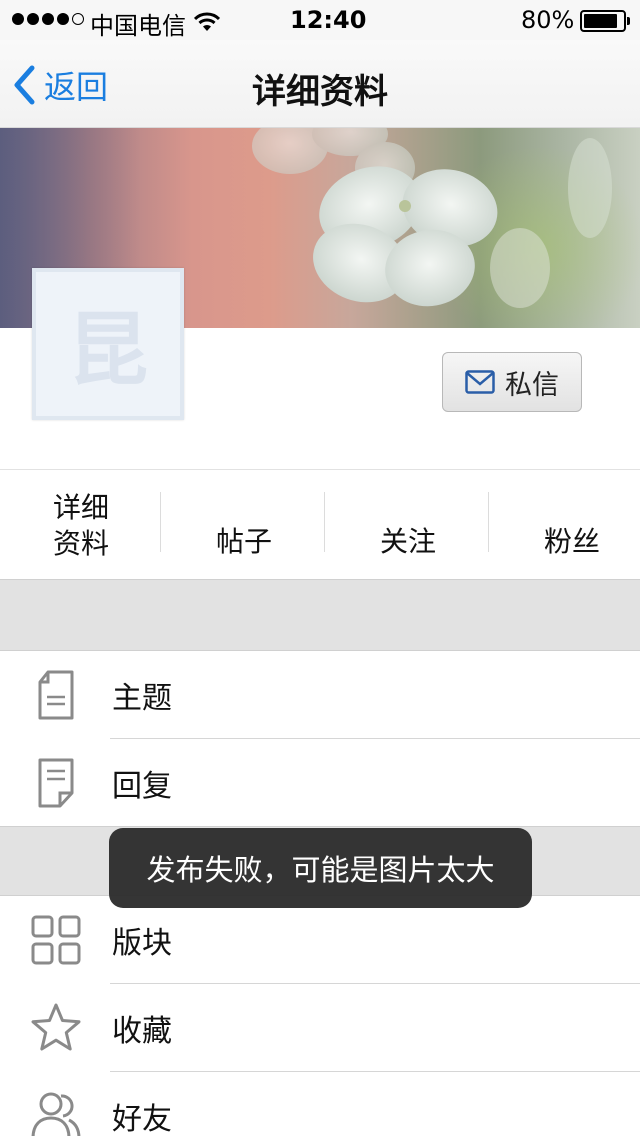  I want to click on profile-tabs: 详细 资料 帖子 关注 粉丝, so click(320, 524).